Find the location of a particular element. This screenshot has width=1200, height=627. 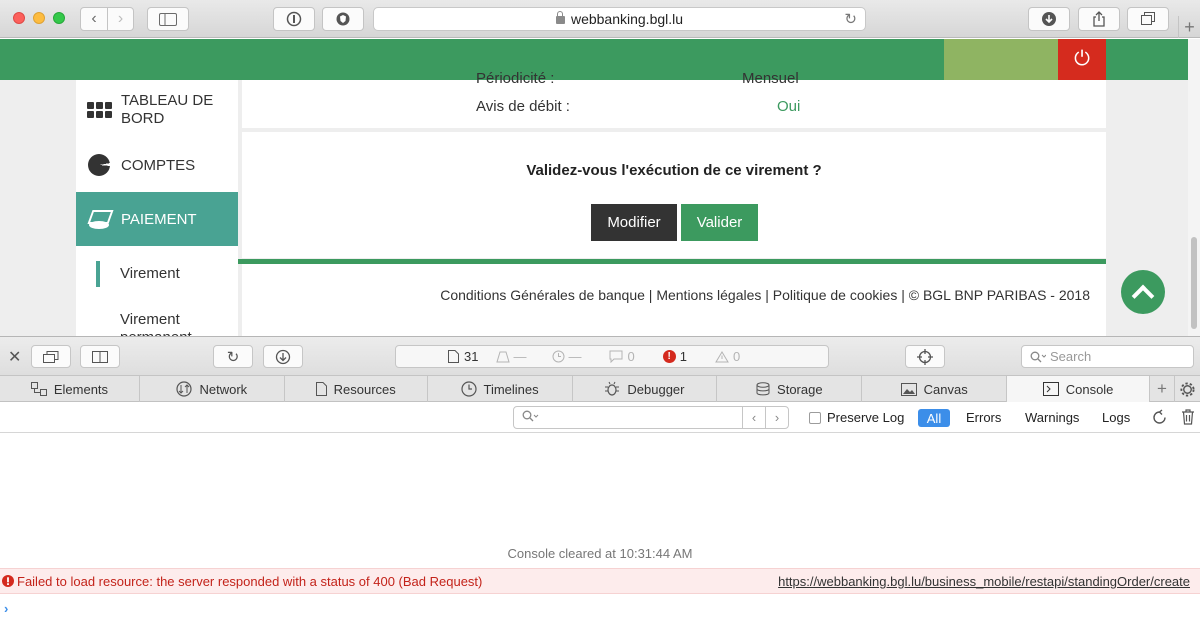

sidebar-item-comptes: COMPTES is located at coordinates (157, 165).